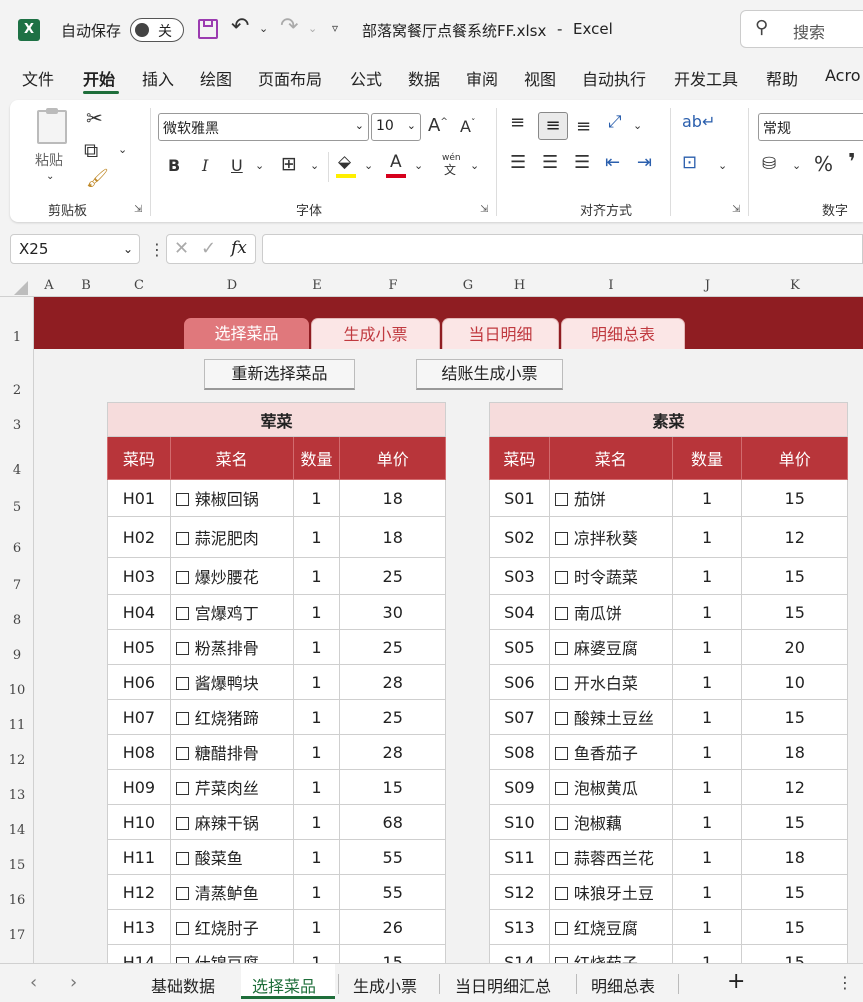 The height and width of the screenshot is (1002, 863). Describe the element at coordinates (517, 123) in the screenshot. I see `align-top-icon: ≡` at that location.